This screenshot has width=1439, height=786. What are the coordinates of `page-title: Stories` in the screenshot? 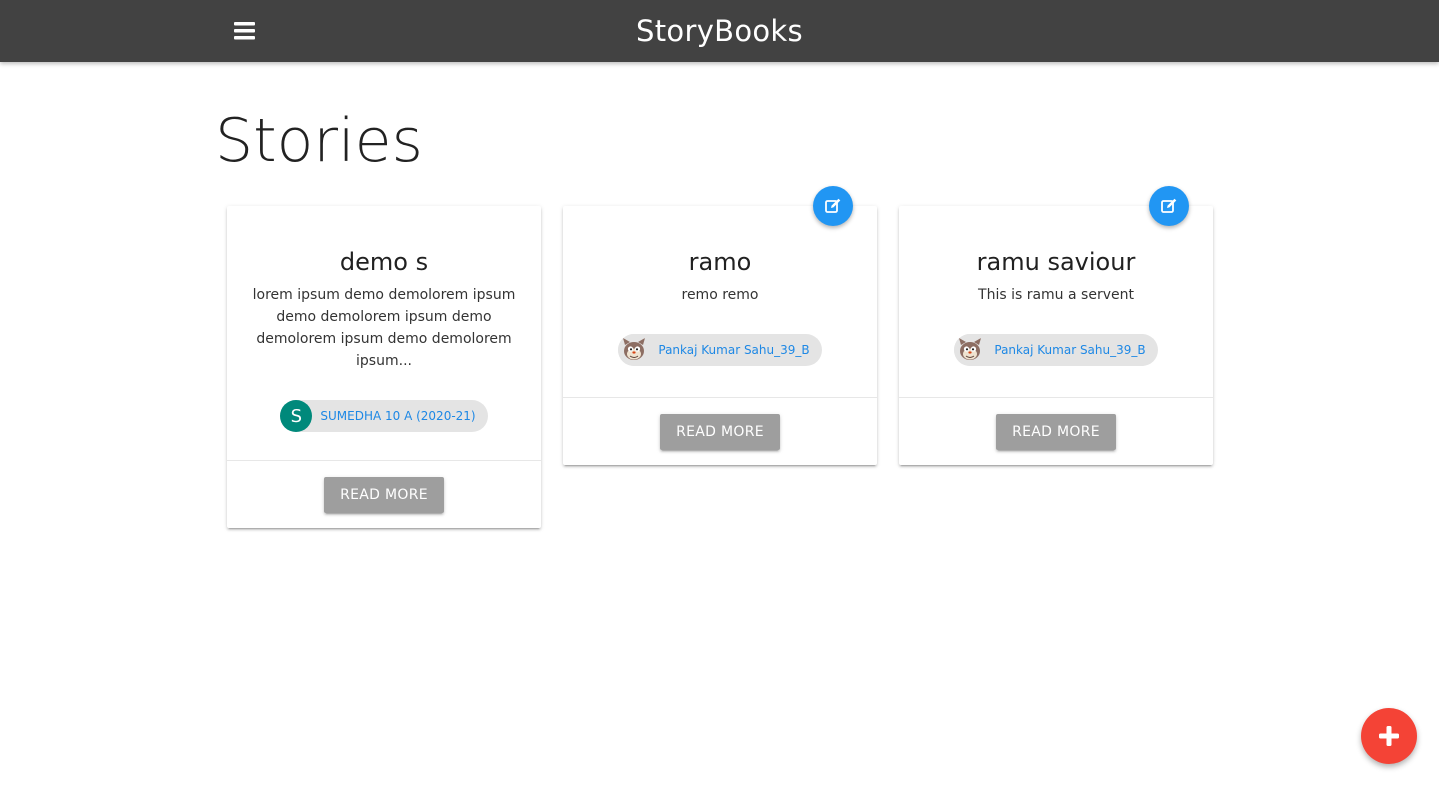 It's located at (319, 141).